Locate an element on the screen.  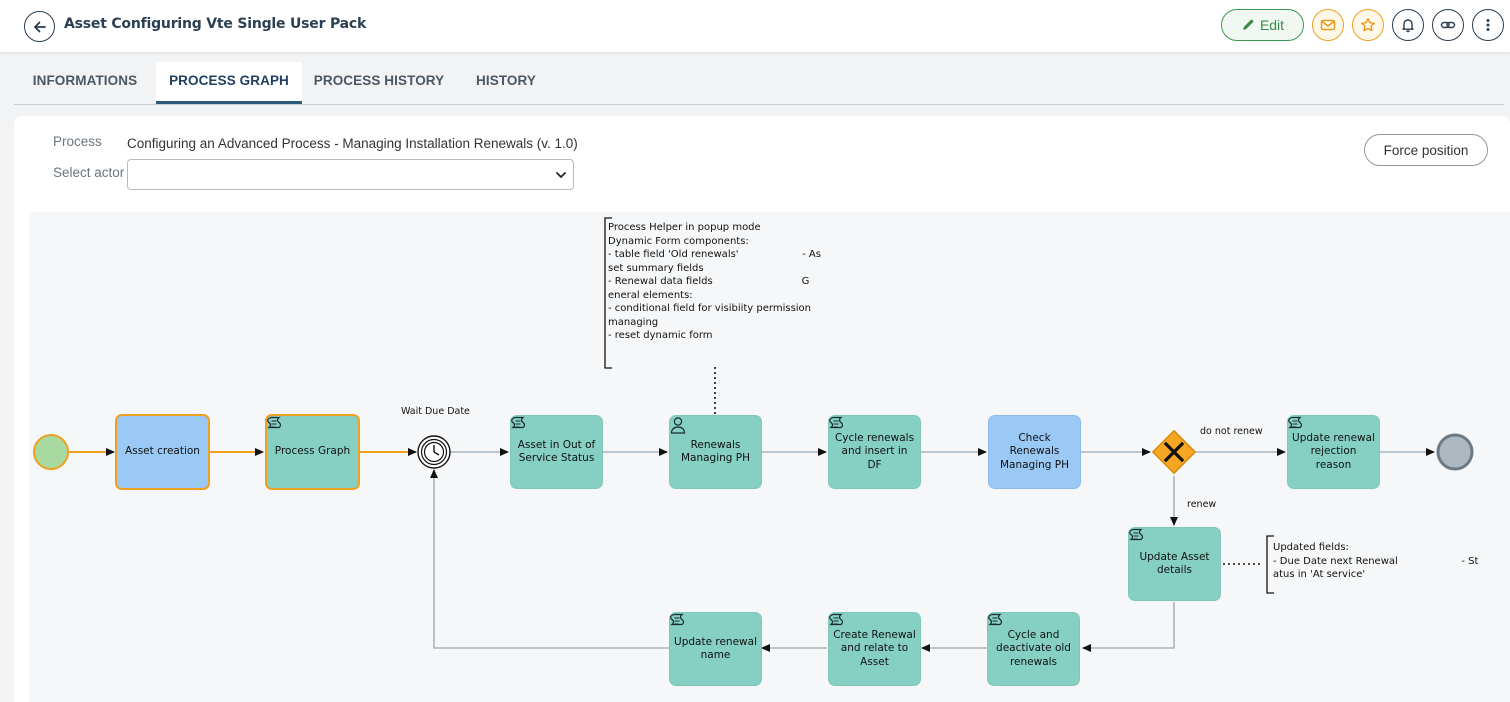
task-check-renewals: Check Renewals Managing PH is located at coordinates (1034, 452).